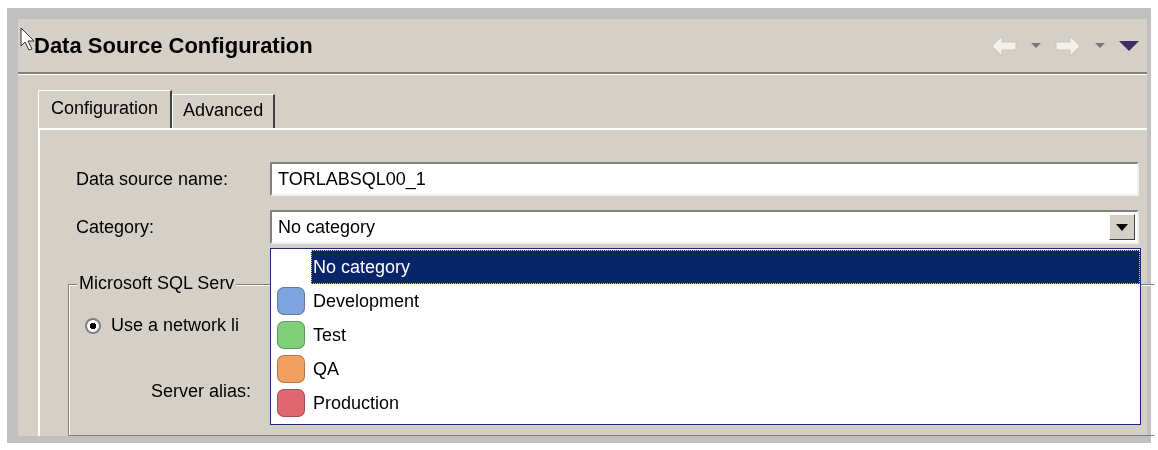 Image resolution: width=1158 pixels, height=450 pixels. I want to click on dropdown-option: Test, so click(725, 335).